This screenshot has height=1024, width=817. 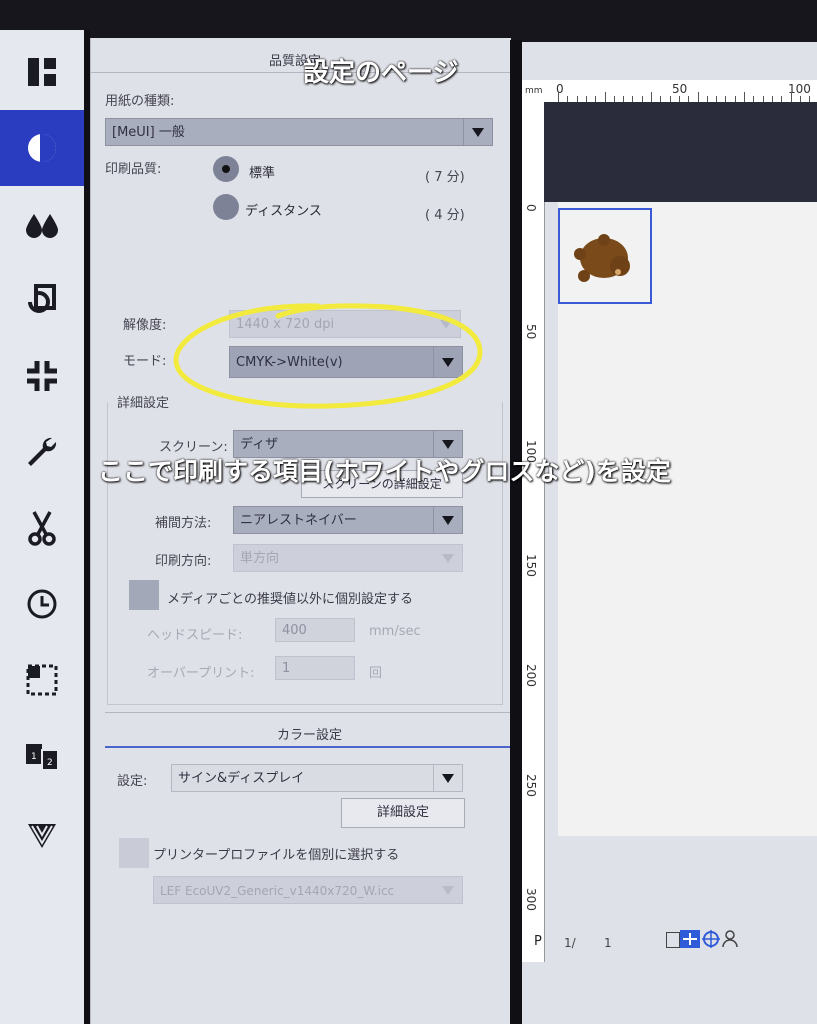 I want to click on color-setting-value: サイン&ディスプレイ, so click(x=241, y=778).